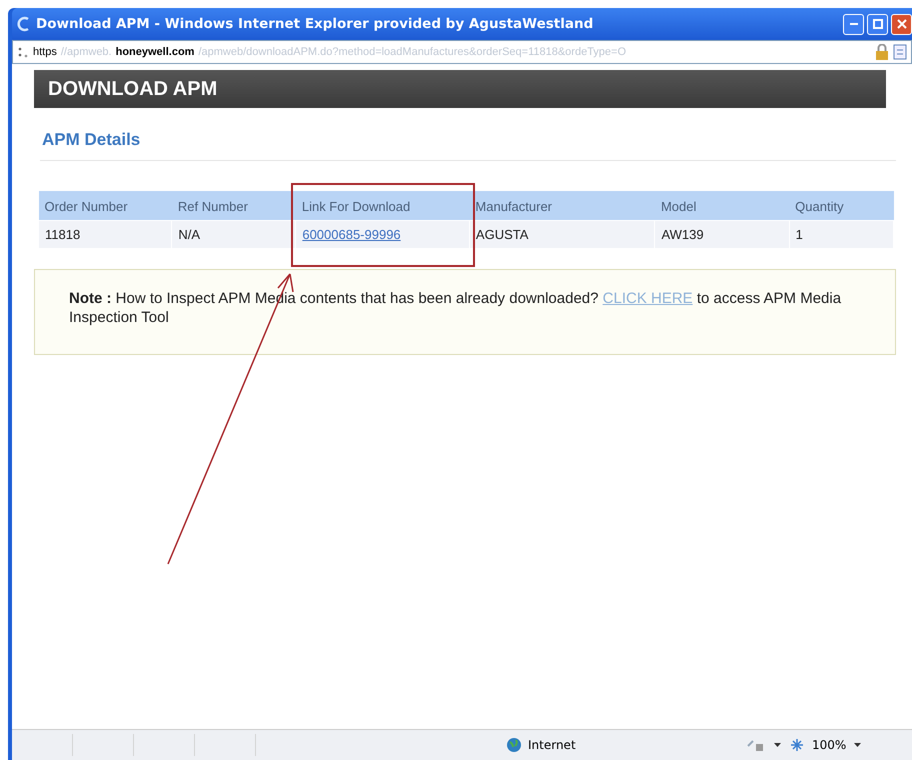 The width and height of the screenshot is (912, 760). What do you see at coordinates (841, 205) in the screenshot?
I see `column-header: Quantity` at bounding box center [841, 205].